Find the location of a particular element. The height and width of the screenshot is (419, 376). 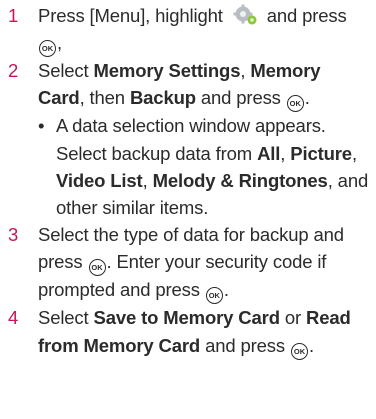

menu-option: Save to Memory Card is located at coordinates (186, 318).